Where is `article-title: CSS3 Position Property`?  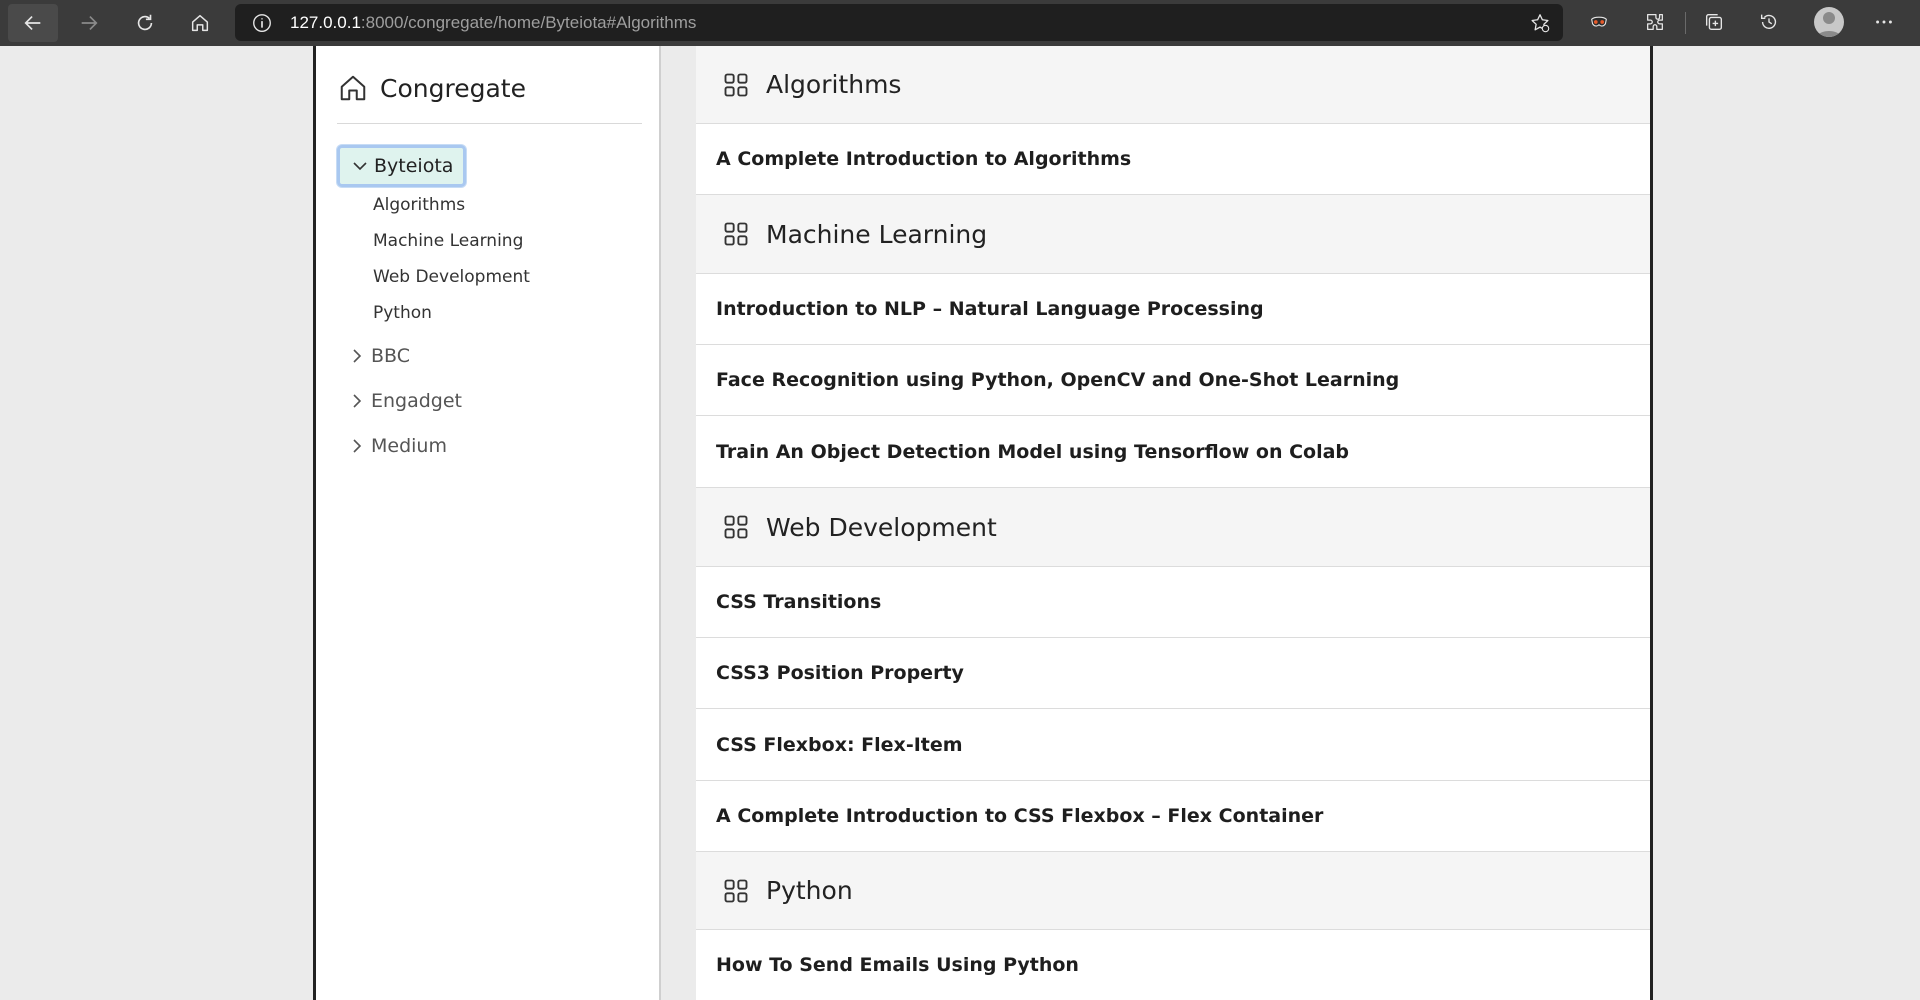
article-title: CSS3 Position Property is located at coordinates (840, 673).